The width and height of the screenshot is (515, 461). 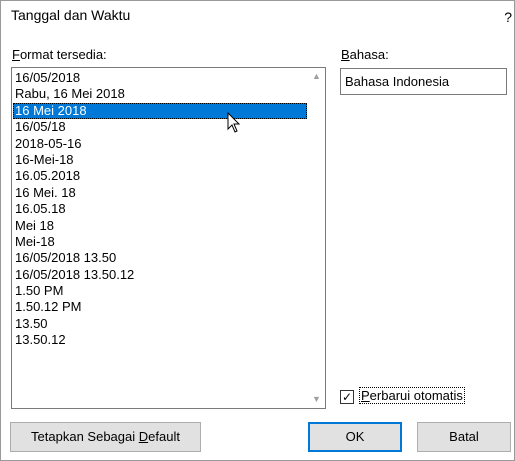 What do you see at coordinates (143, 436) in the screenshot?
I see `set-default-accel: D` at bounding box center [143, 436].